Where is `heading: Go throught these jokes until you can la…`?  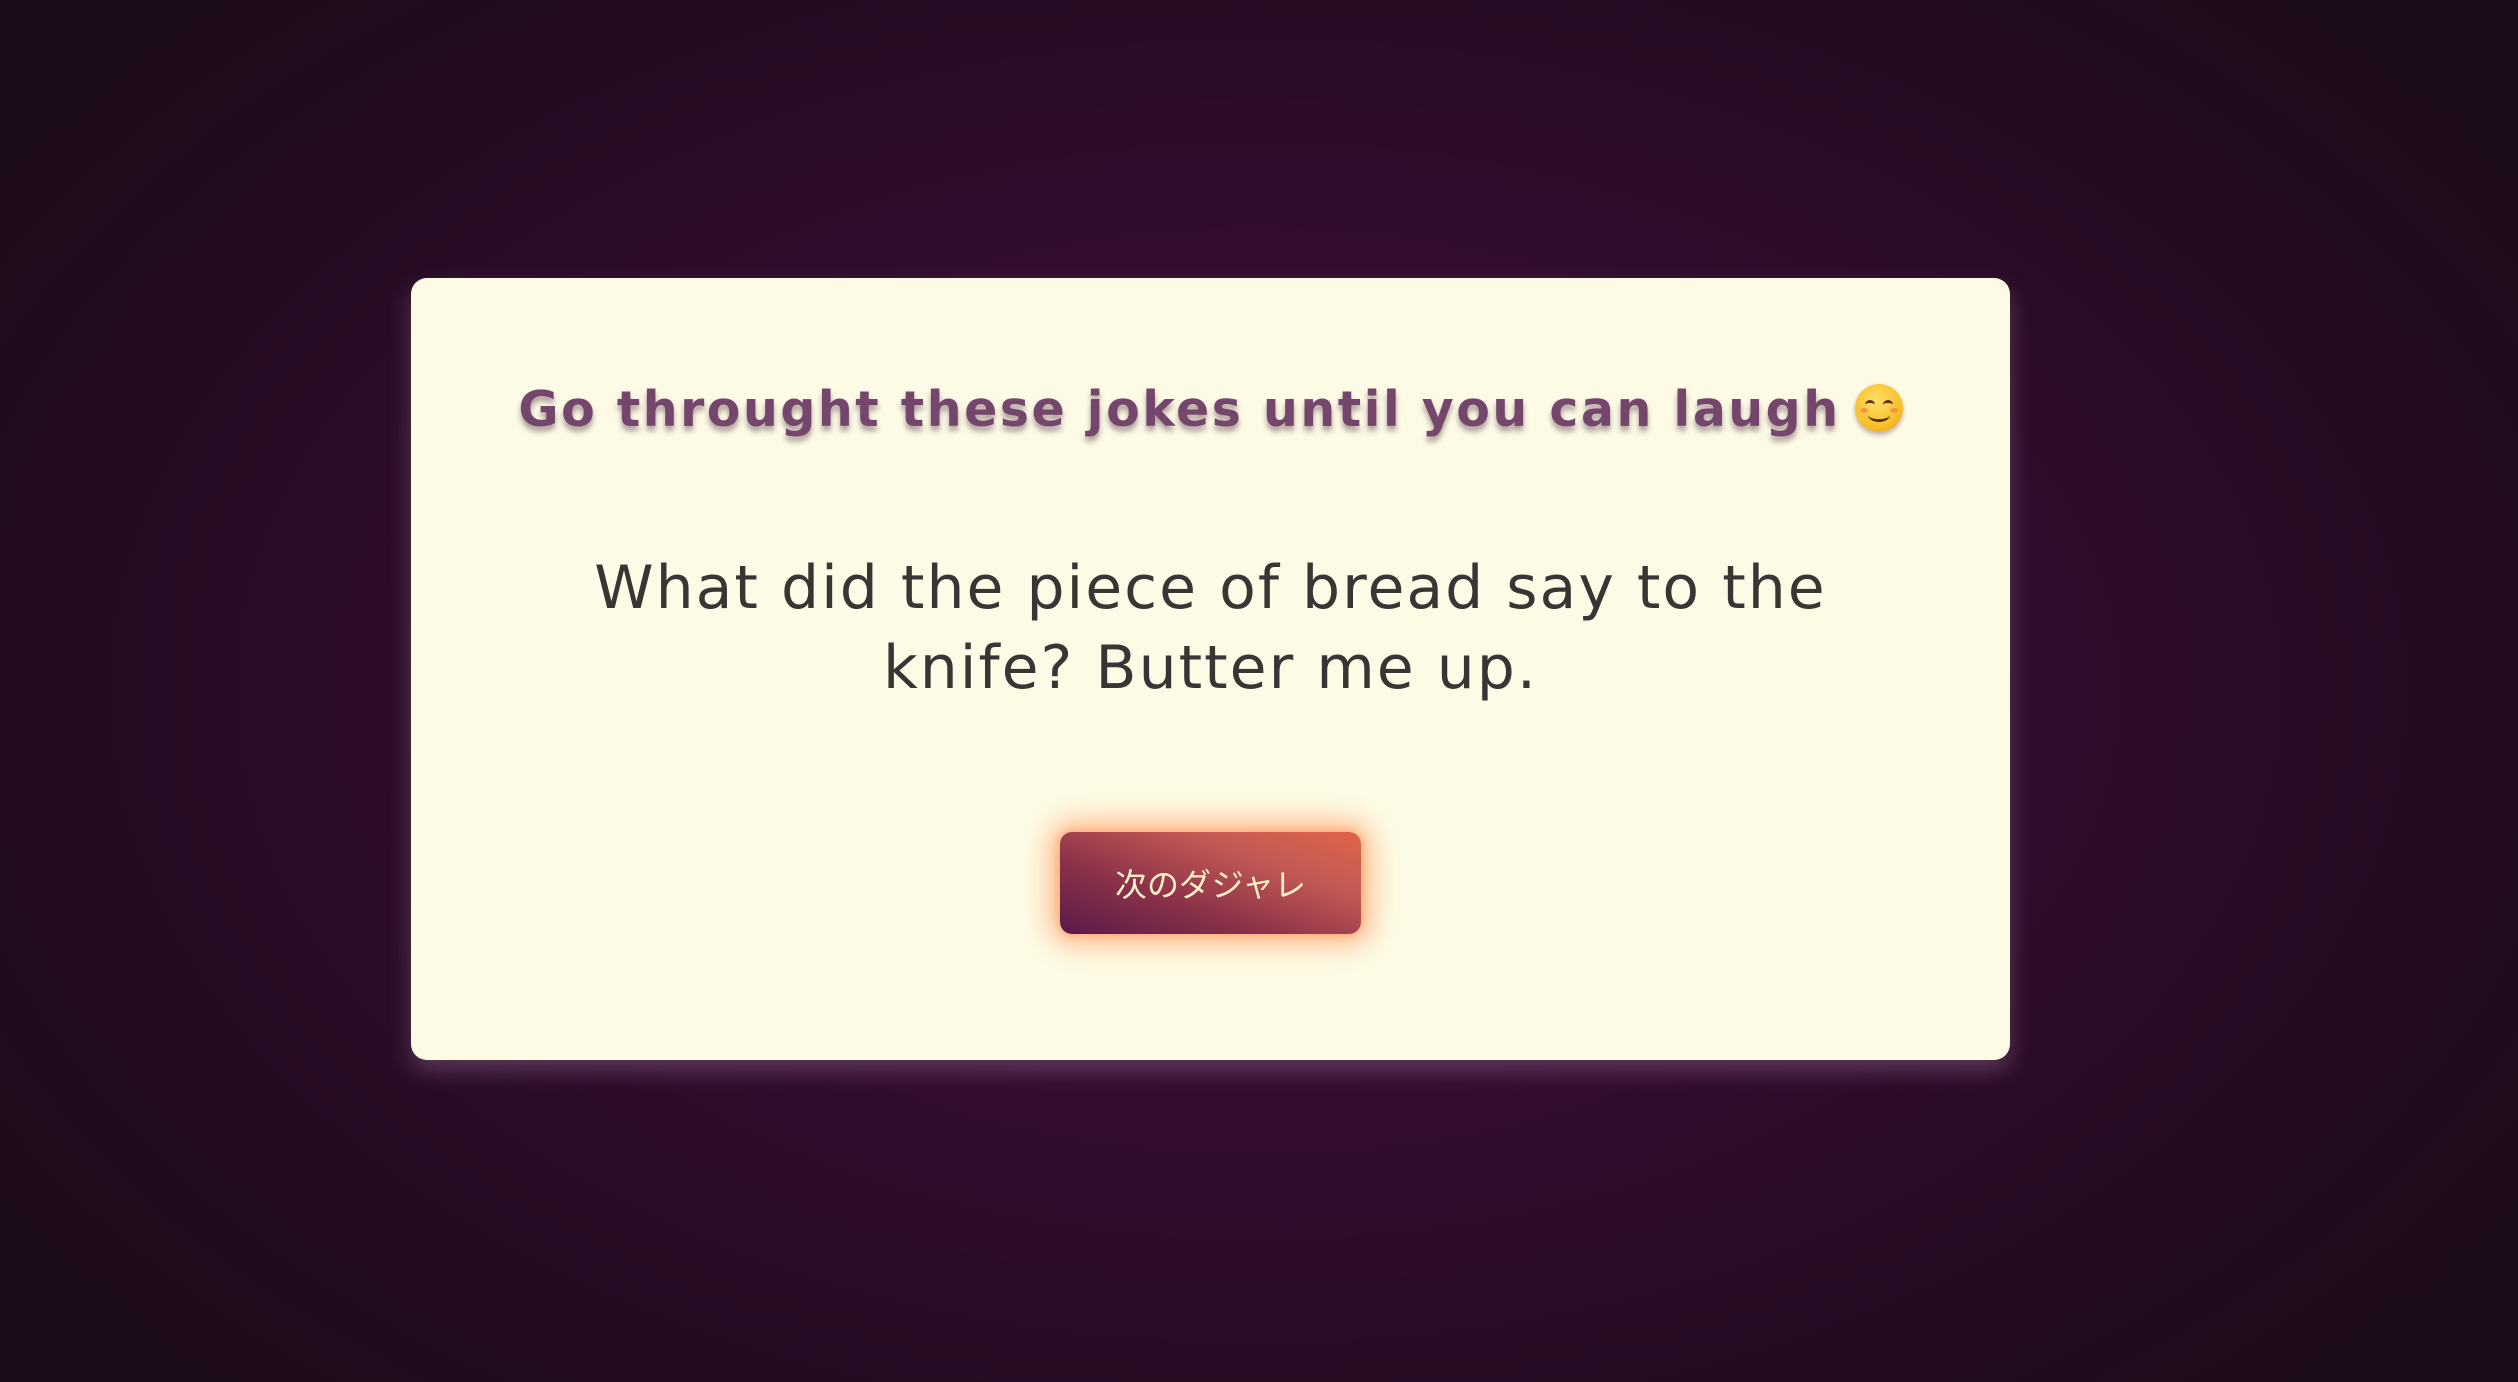
heading: Go throught these jokes until you can la… is located at coordinates (1210, 409).